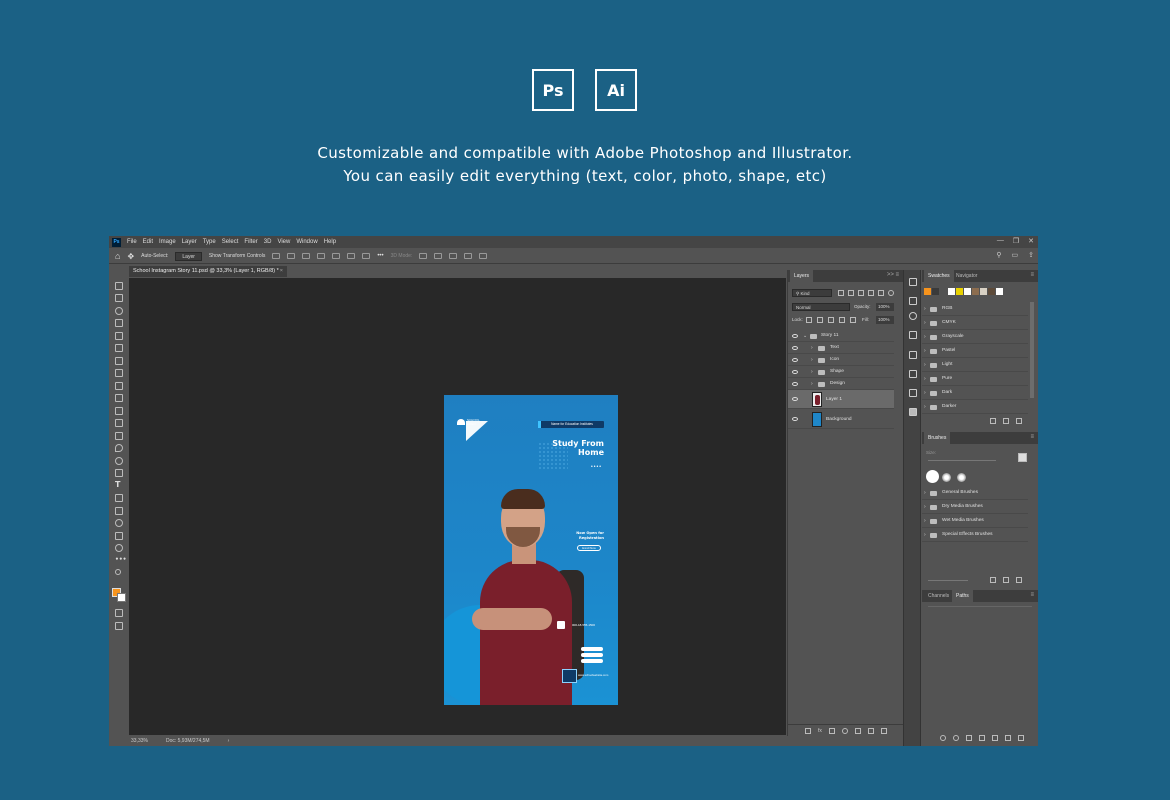  What do you see at coordinates (276, 256) in the screenshot?
I see `align-left-icon` at bounding box center [276, 256].